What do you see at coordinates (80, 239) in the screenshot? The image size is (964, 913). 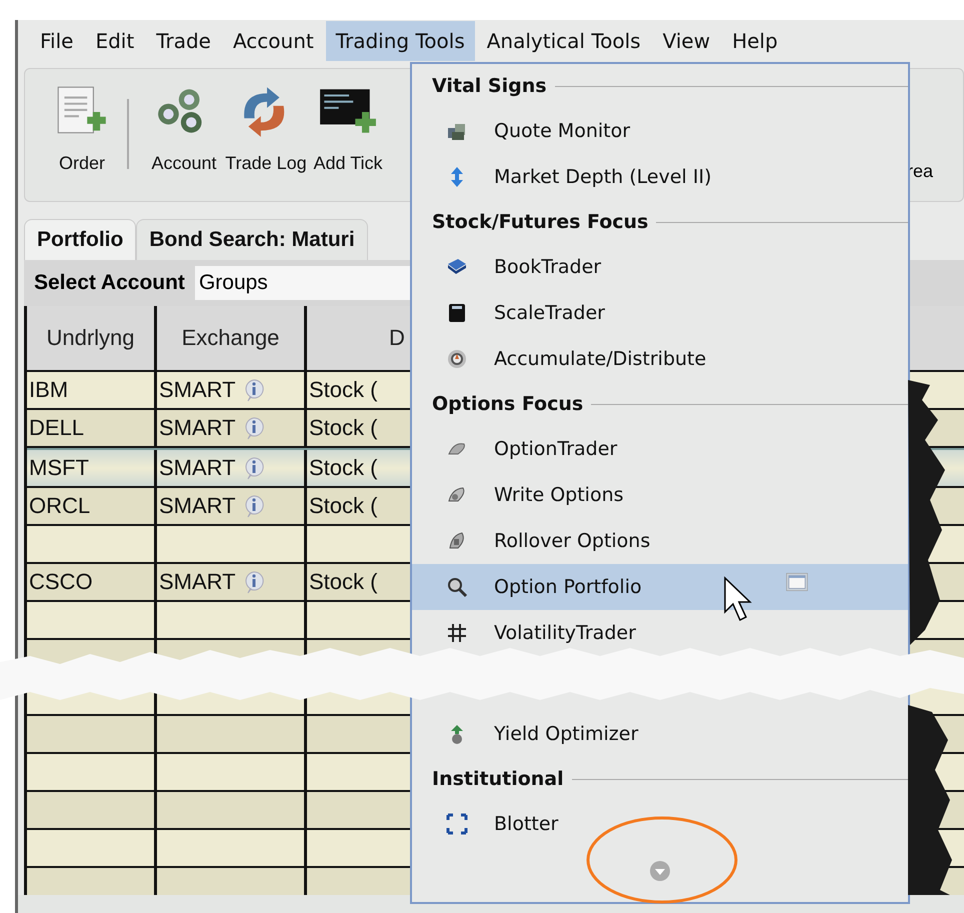 I see `tab: Portfolio` at bounding box center [80, 239].